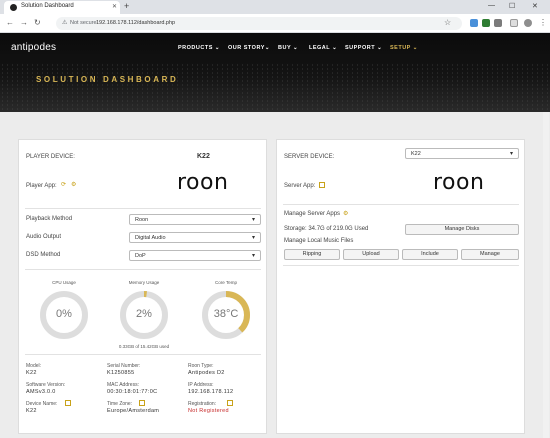 The width and height of the screenshot is (550, 438). What do you see at coordinates (43, 255) in the screenshot?
I see `dsd-method-label: DSD Method` at bounding box center [43, 255].